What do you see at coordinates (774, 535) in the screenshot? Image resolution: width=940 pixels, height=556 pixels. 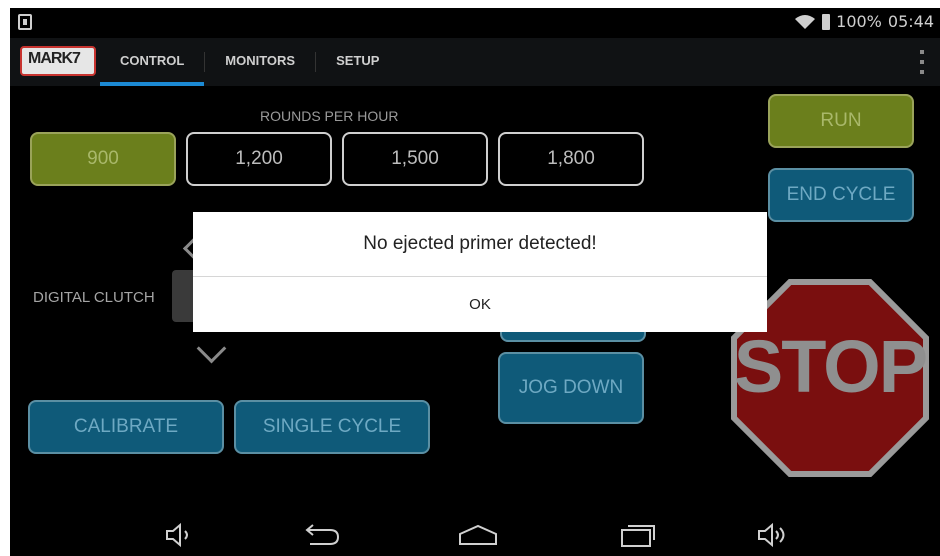 I see `volume-up-icon` at bounding box center [774, 535].